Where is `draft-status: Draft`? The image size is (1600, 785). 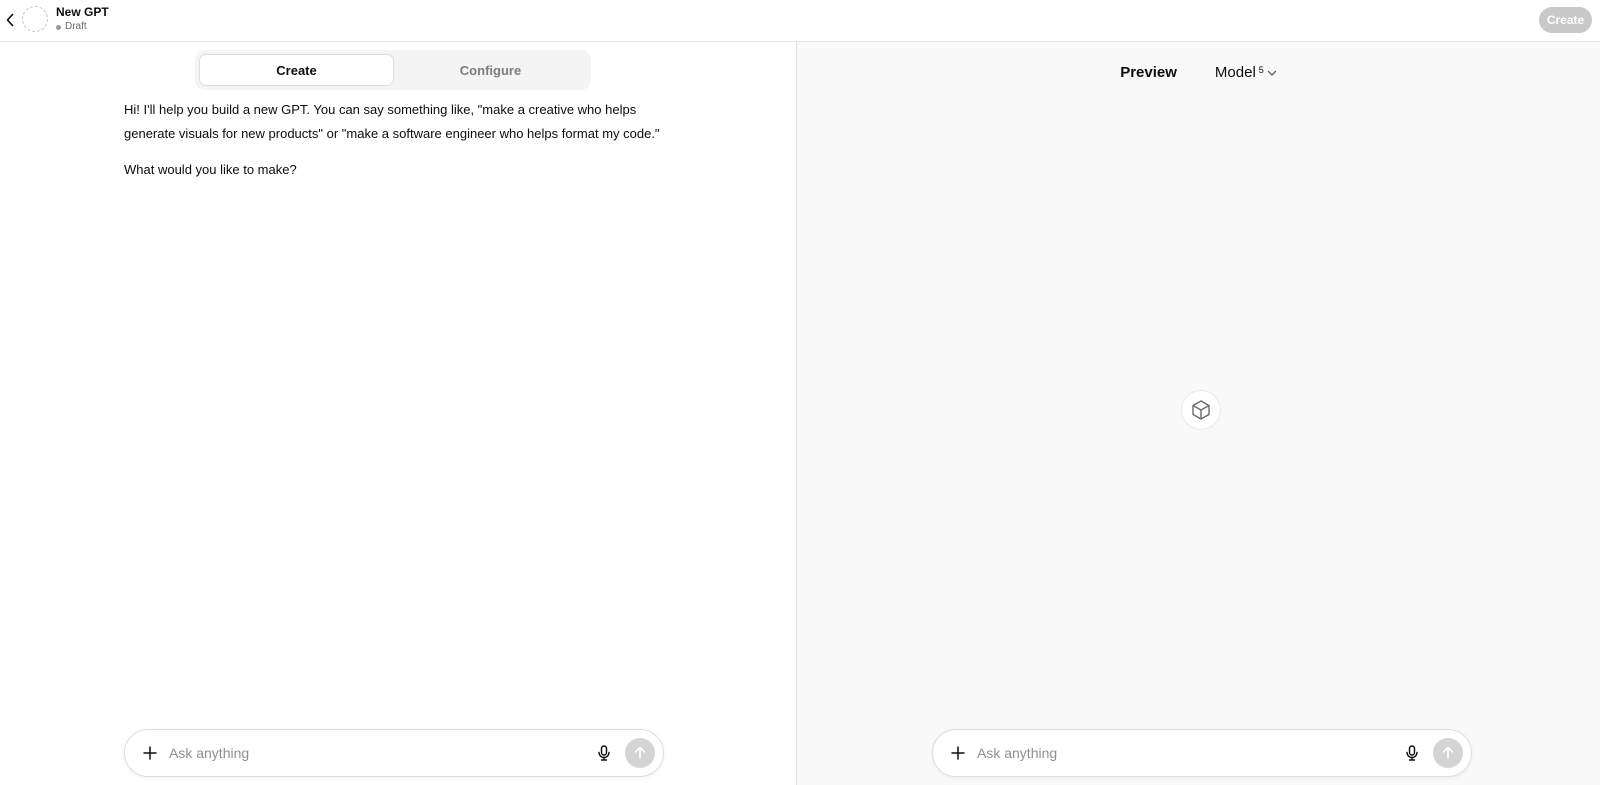 draft-status: Draft is located at coordinates (82, 27).